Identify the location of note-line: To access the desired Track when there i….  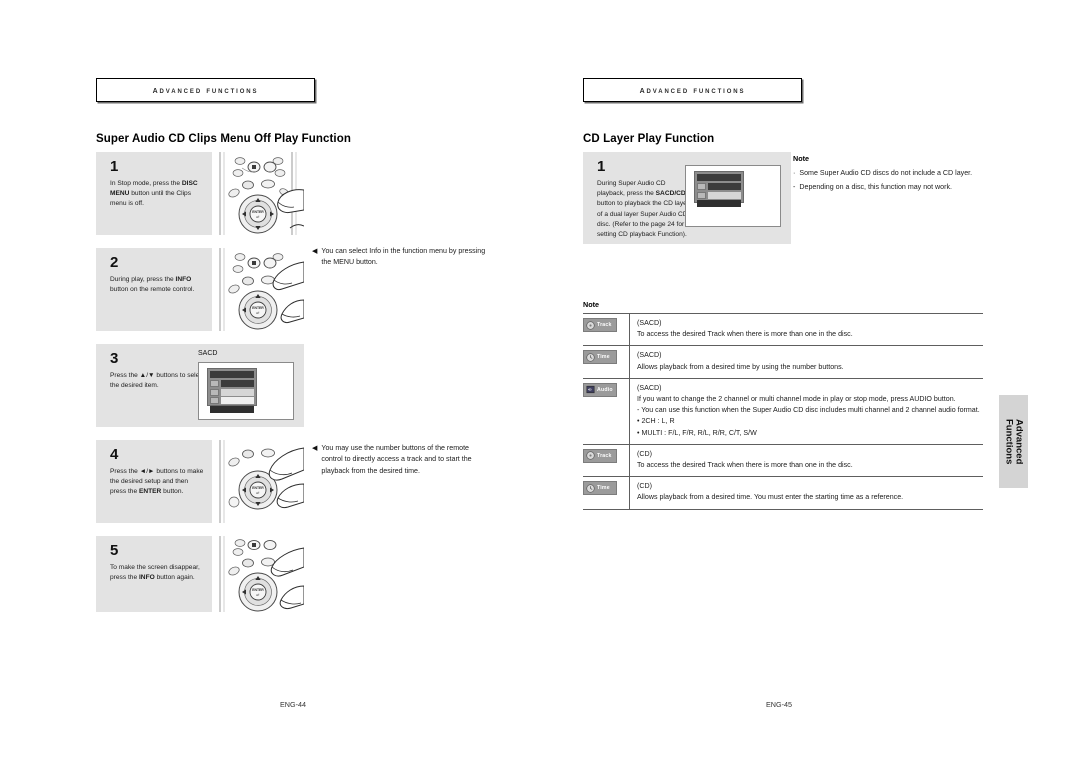
(745, 334).